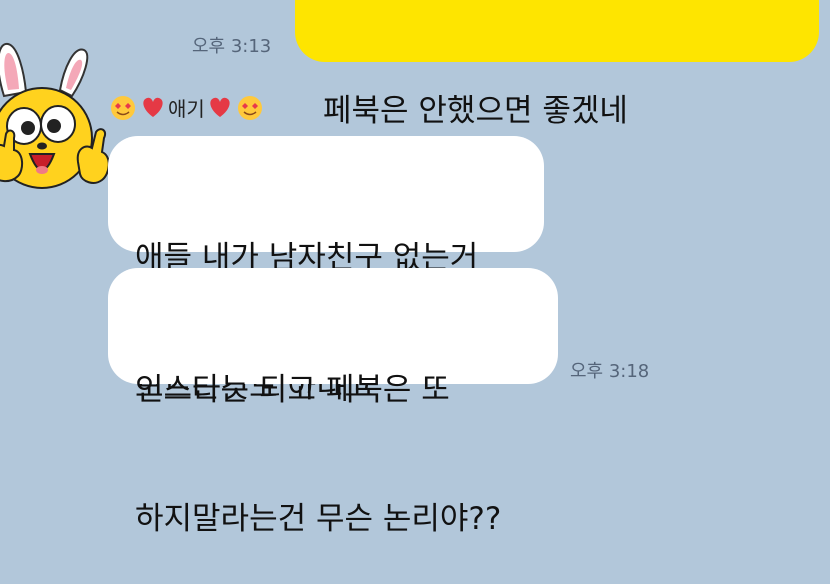  What do you see at coordinates (475, 111) in the screenshot?
I see `message-text: 페북은 안했으면 좋겠네` at bounding box center [475, 111].